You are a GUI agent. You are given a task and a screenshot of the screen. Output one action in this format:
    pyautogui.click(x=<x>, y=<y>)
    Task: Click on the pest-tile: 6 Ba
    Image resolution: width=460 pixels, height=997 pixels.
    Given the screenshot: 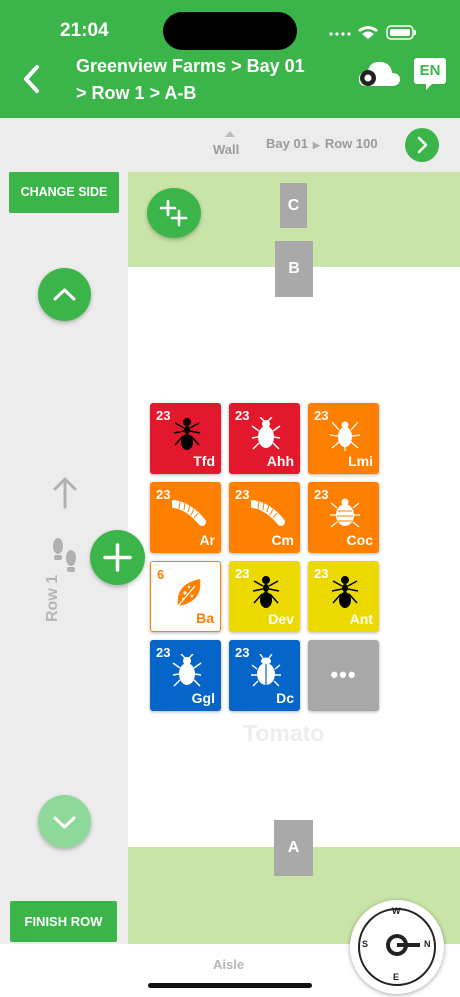 What is the action you would take?
    pyautogui.click(x=185, y=596)
    